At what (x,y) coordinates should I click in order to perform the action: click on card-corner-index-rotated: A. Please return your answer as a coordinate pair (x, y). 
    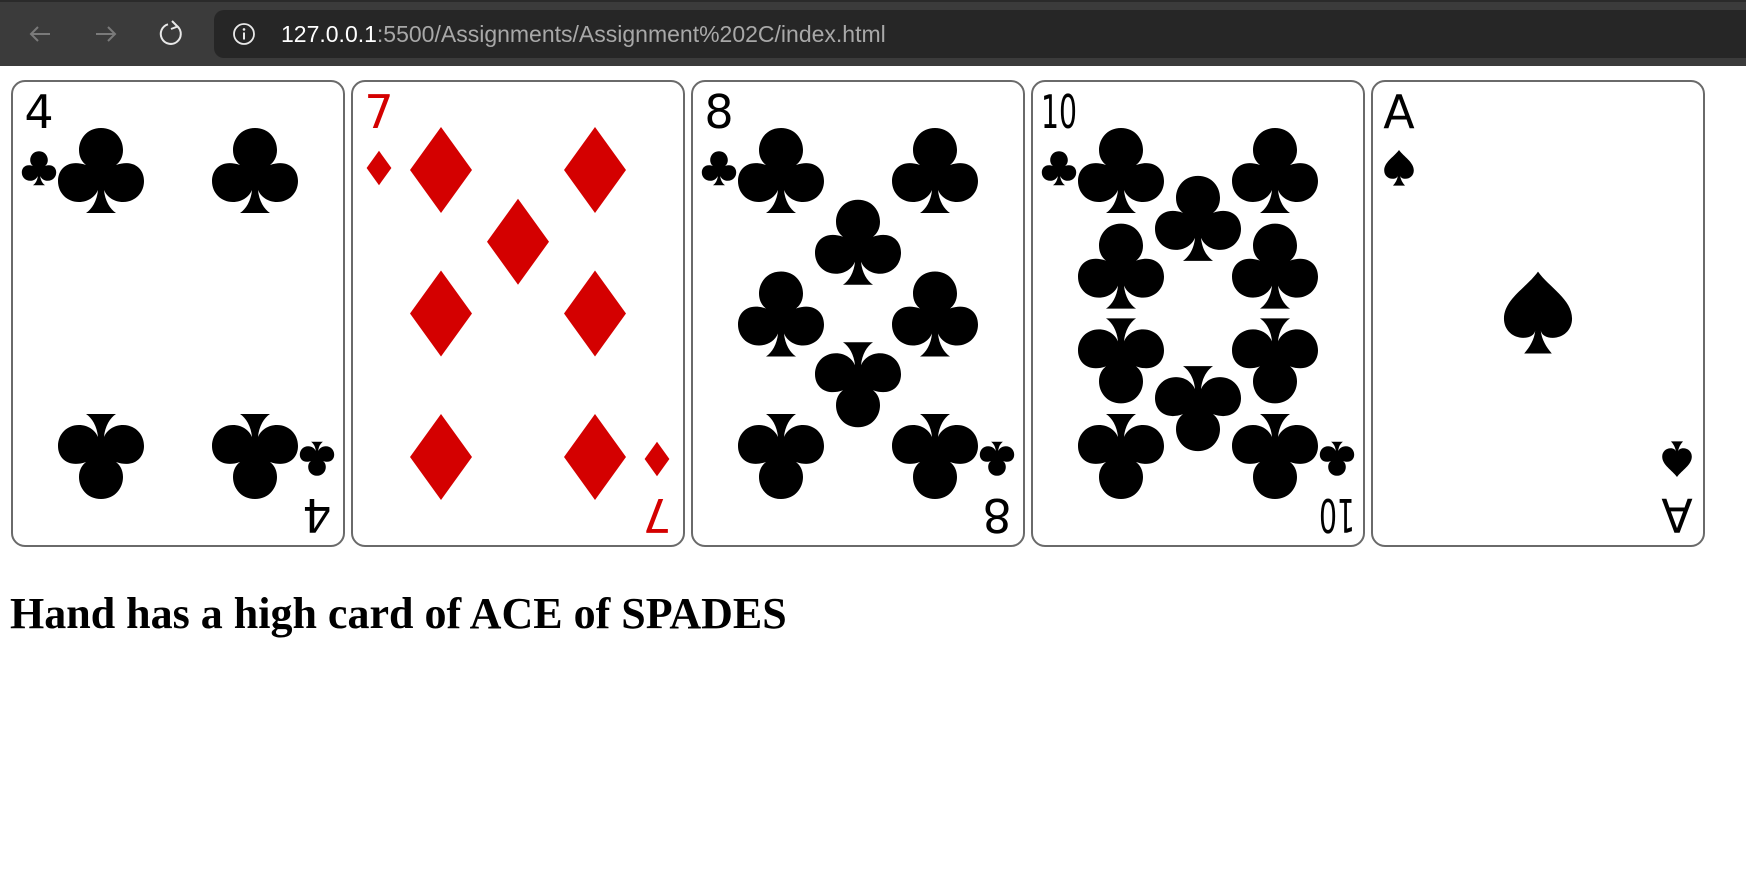
    Looking at the image, I should click on (1677, 491).